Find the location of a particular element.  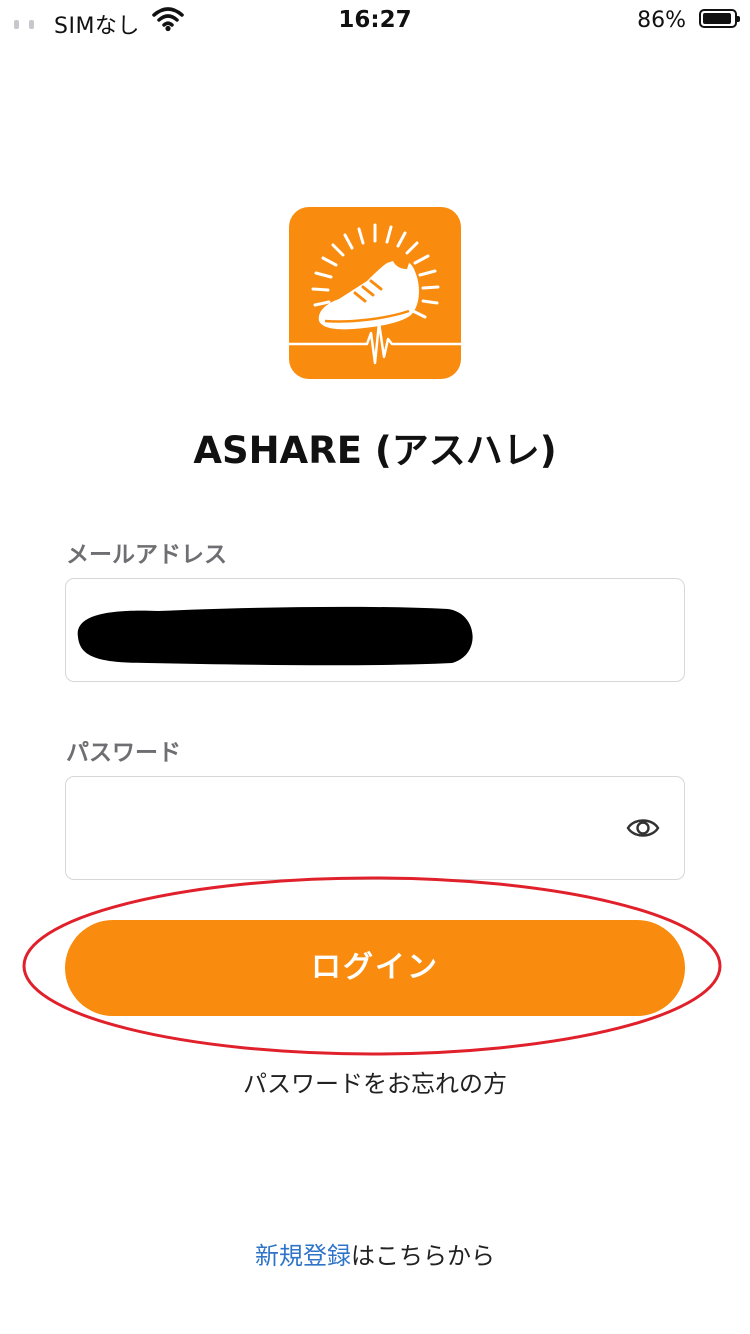

email-field-box is located at coordinates (375, 630).